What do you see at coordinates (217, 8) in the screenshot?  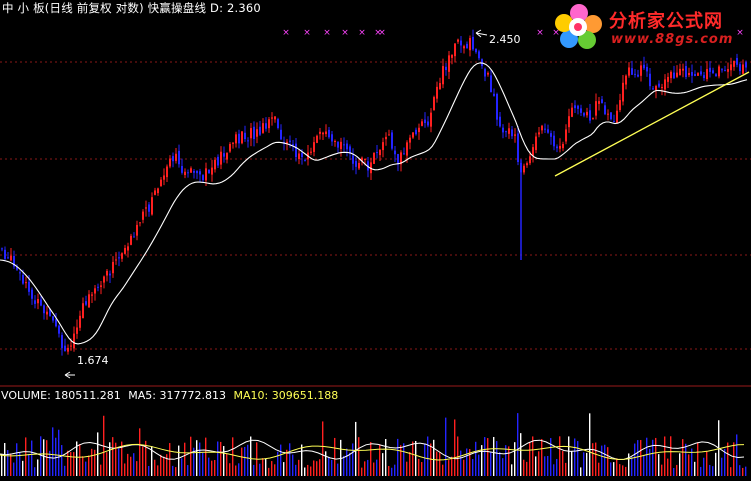 I see `d-label: D:` at bounding box center [217, 8].